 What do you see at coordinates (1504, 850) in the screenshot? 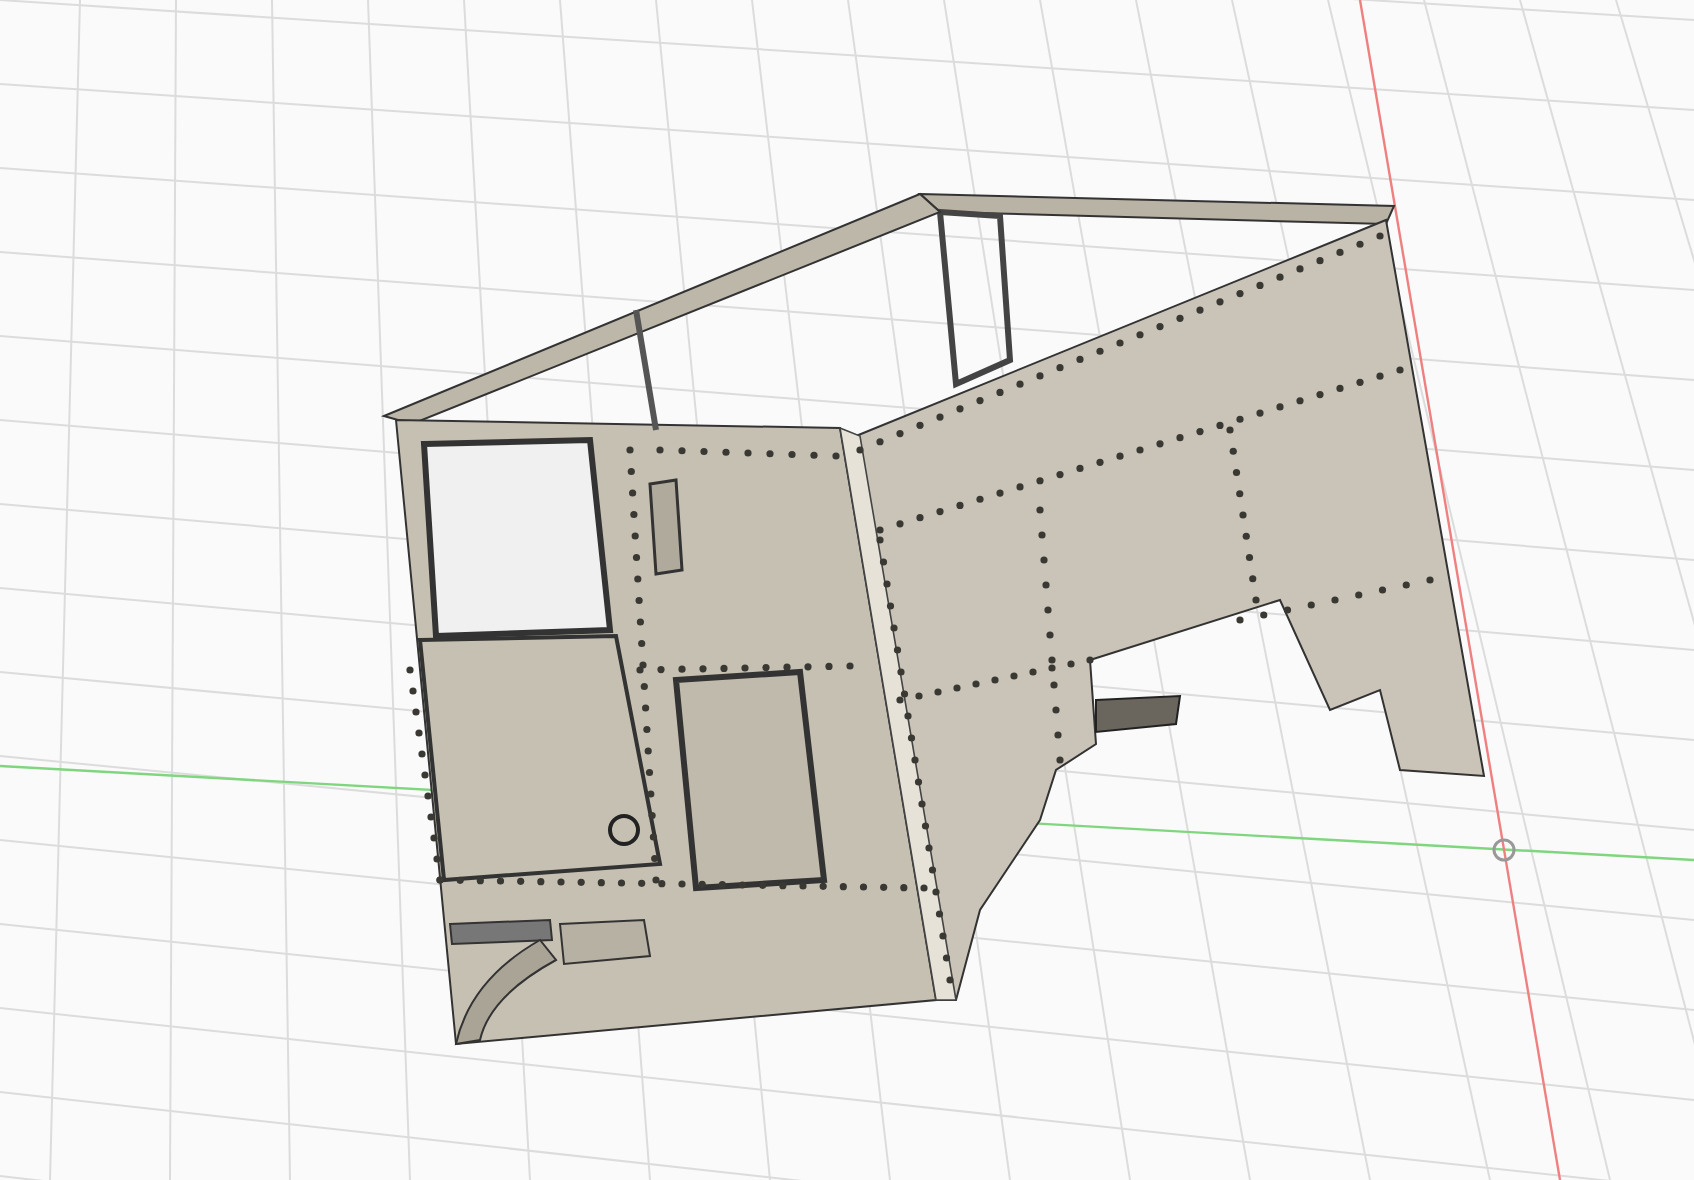
I see `origin-icon` at bounding box center [1504, 850].